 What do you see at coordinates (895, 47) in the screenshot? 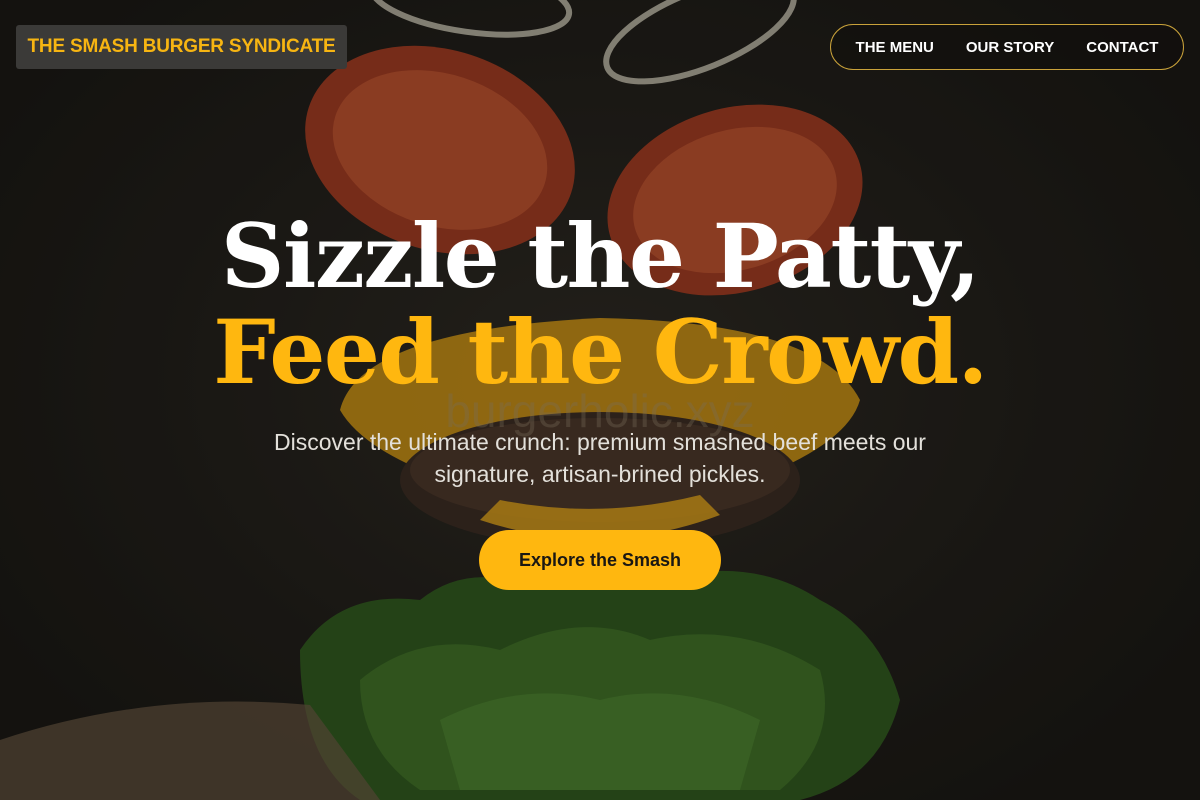
I see `nav-item-menu: THE MENU` at bounding box center [895, 47].